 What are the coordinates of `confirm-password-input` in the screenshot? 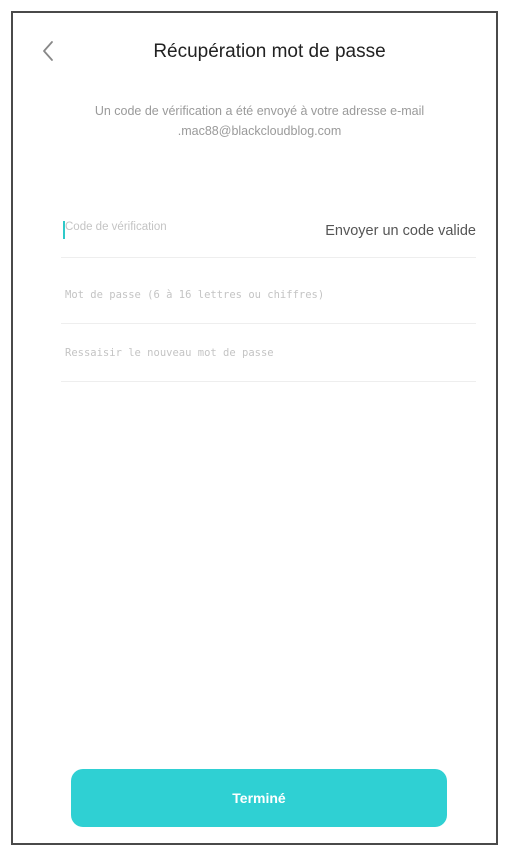 It's located at (265, 353).